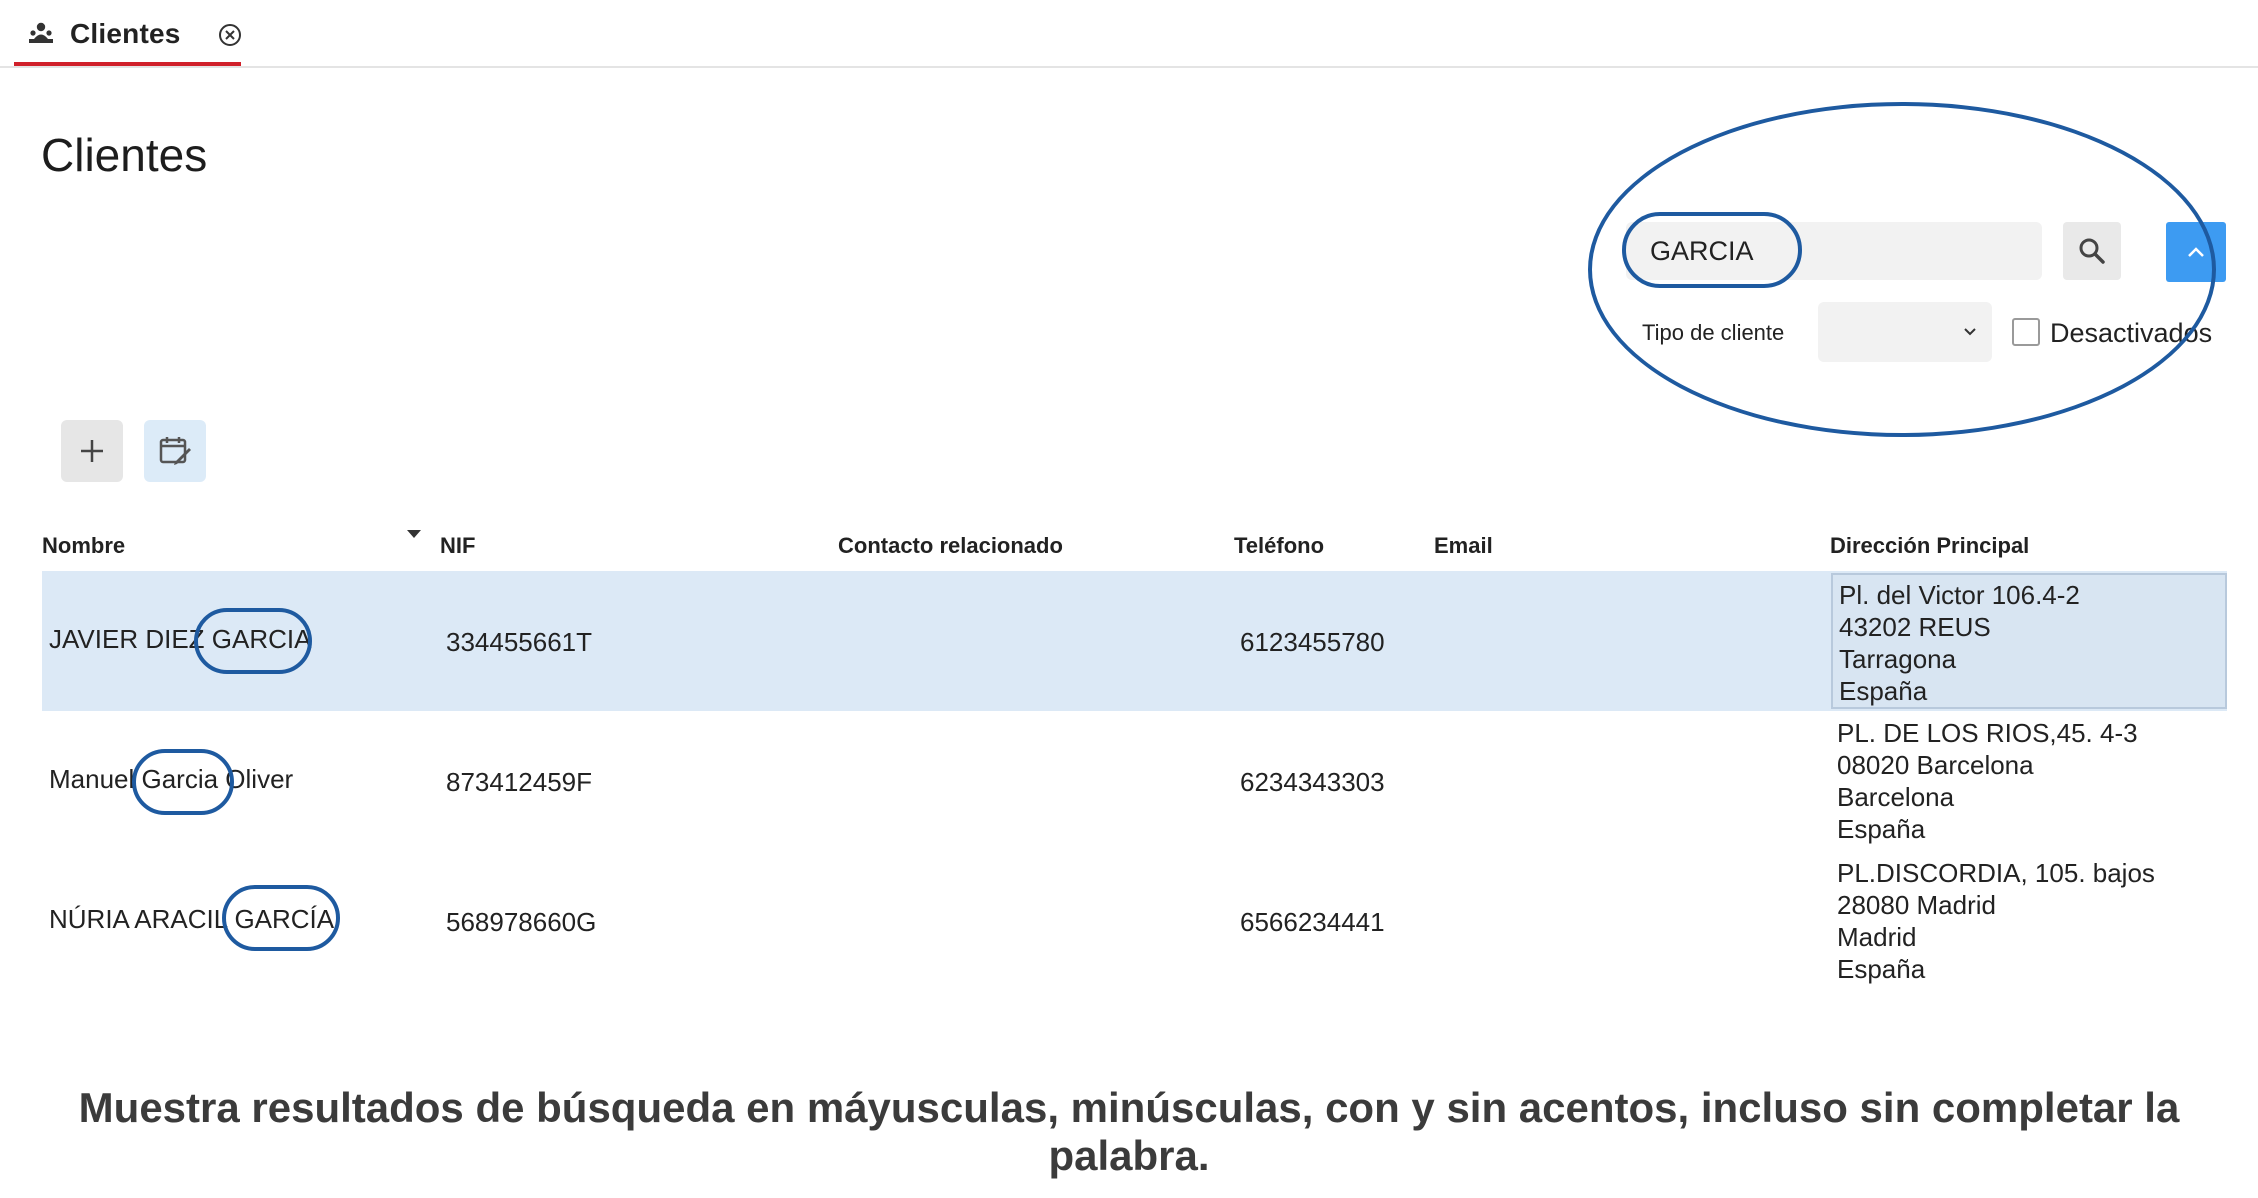 The image size is (2258, 1198). What do you see at coordinates (83, 546) in the screenshot?
I see `column-header-nombre: Nombre` at bounding box center [83, 546].